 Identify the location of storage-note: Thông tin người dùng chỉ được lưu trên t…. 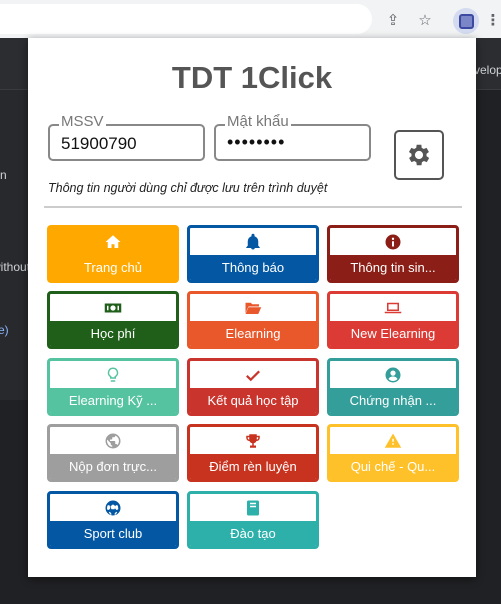
(188, 188).